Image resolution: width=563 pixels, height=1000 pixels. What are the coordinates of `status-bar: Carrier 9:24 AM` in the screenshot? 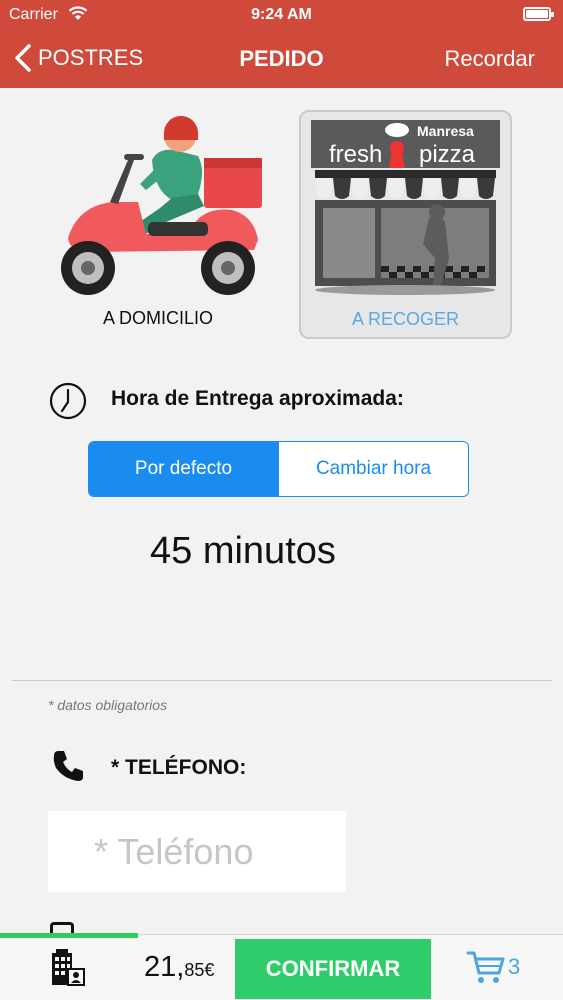 It's located at (281, 15).